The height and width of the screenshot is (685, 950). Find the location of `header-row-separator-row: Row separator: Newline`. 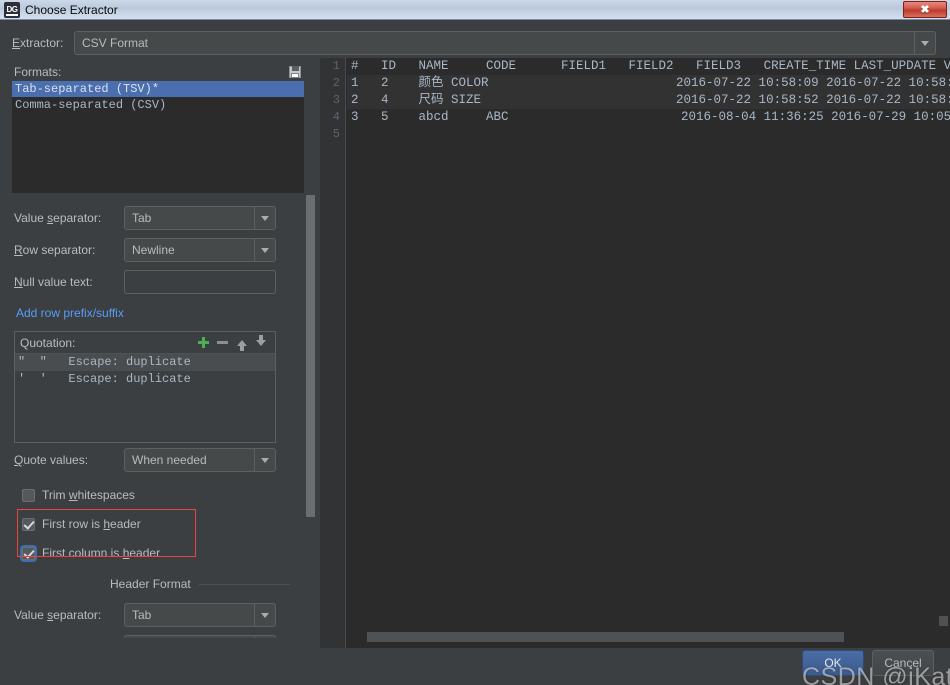

header-row-separator-row: Row separator: Newline is located at coordinates (145, 636).